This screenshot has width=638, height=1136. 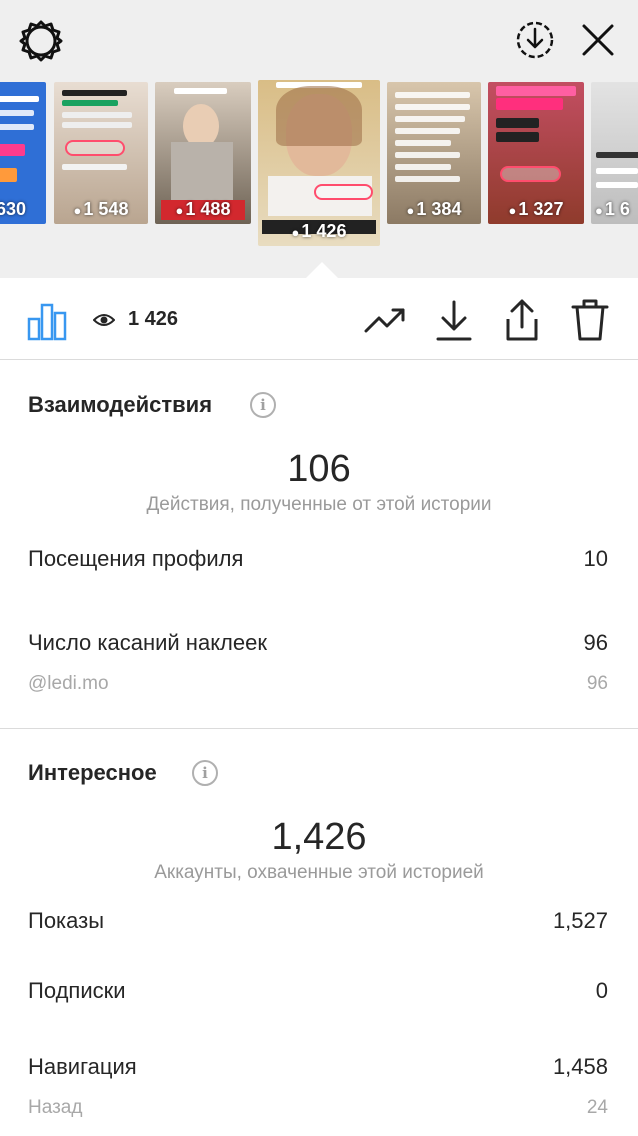 What do you see at coordinates (590, 320) in the screenshot?
I see `trash-icon` at bounding box center [590, 320].